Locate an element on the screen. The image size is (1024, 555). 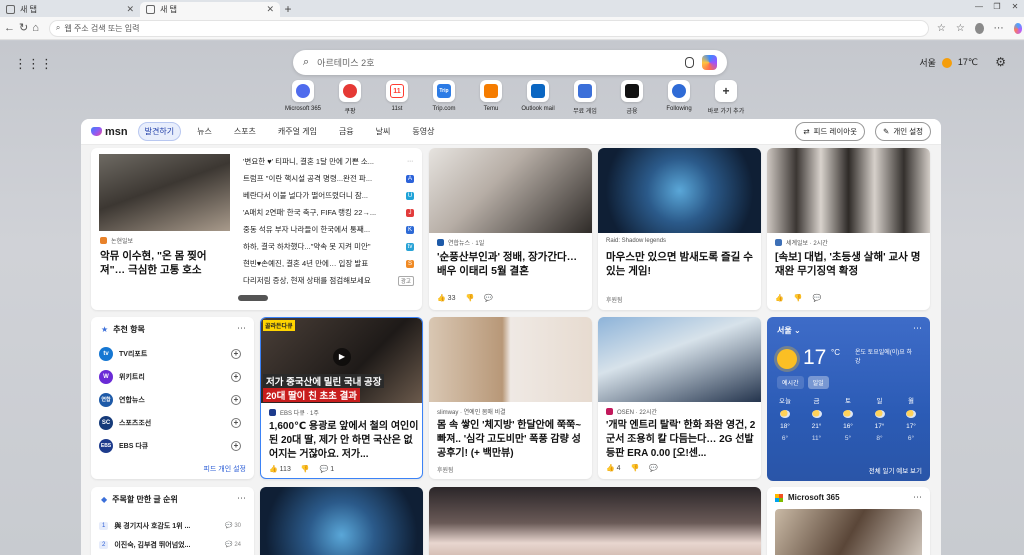
list-item: '변요한 ♥' 티파니, 결혼 1달 만에 기쁜 소... ⋯ is located at coordinates (328, 161).